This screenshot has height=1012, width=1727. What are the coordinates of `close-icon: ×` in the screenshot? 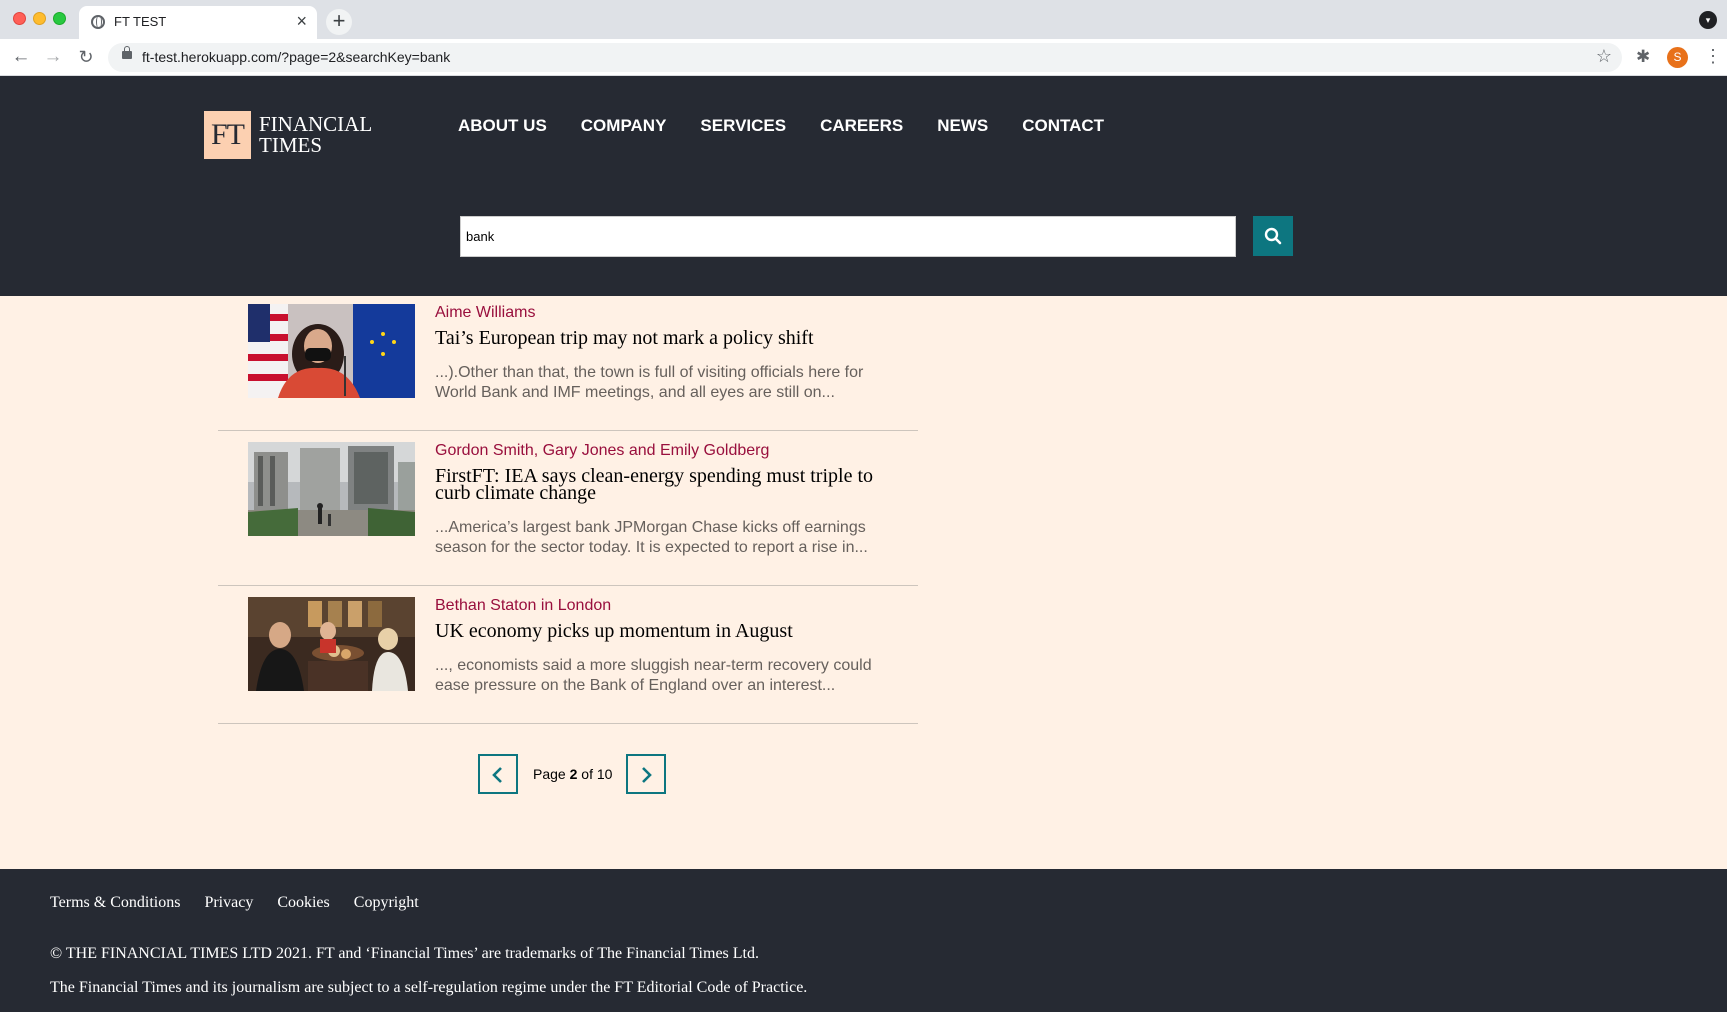 It's located at (301, 21).